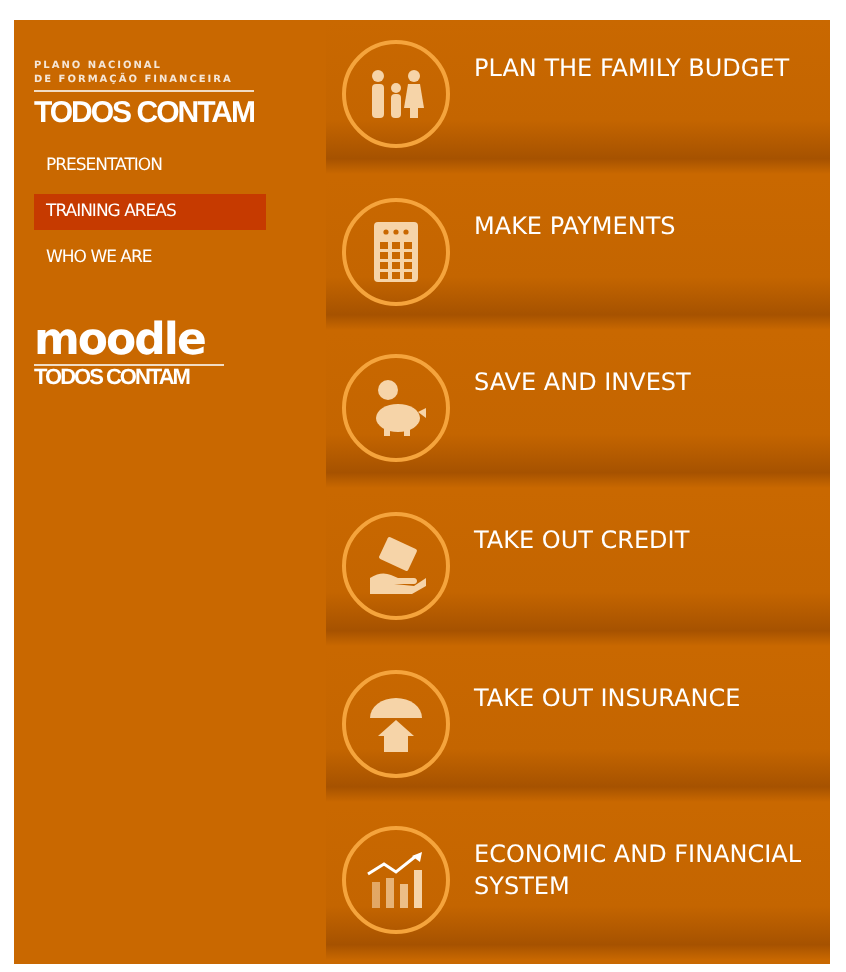 The height and width of the screenshot is (972, 846). What do you see at coordinates (150, 166) in the screenshot?
I see `nav-item: PRESENTATION` at bounding box center [150, 166].